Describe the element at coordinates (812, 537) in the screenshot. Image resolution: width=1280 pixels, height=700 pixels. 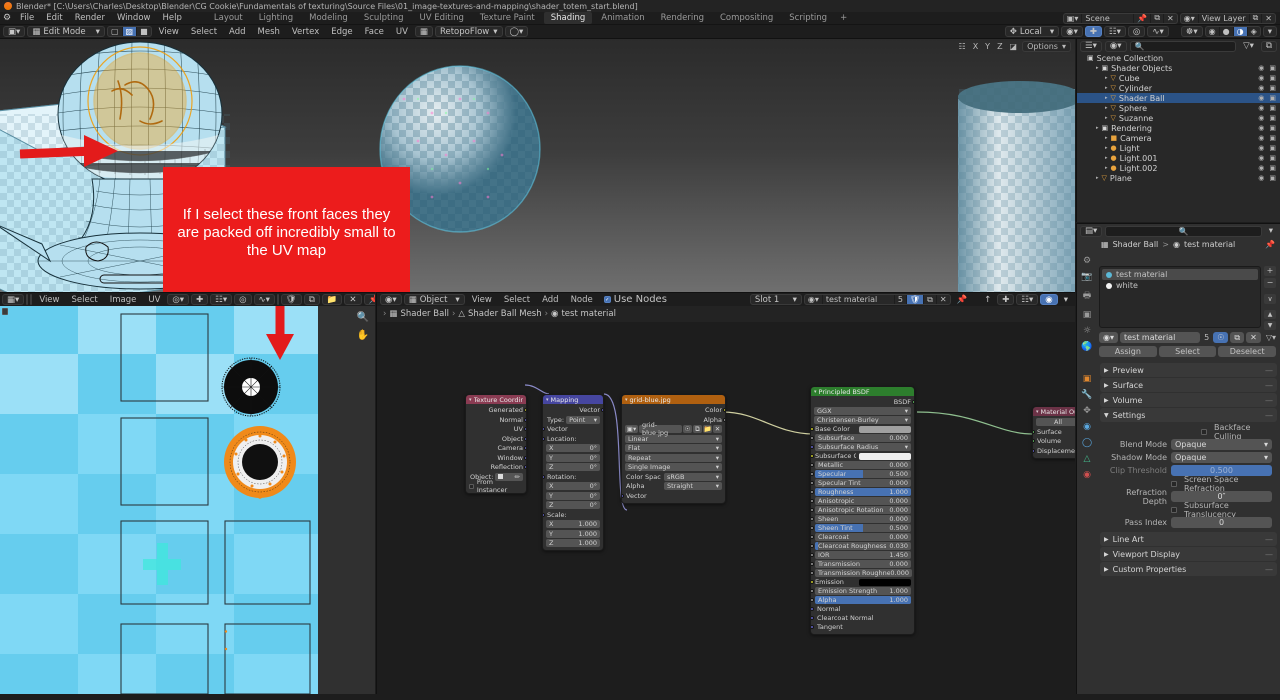
I see `socket-clearcoat` at that location.